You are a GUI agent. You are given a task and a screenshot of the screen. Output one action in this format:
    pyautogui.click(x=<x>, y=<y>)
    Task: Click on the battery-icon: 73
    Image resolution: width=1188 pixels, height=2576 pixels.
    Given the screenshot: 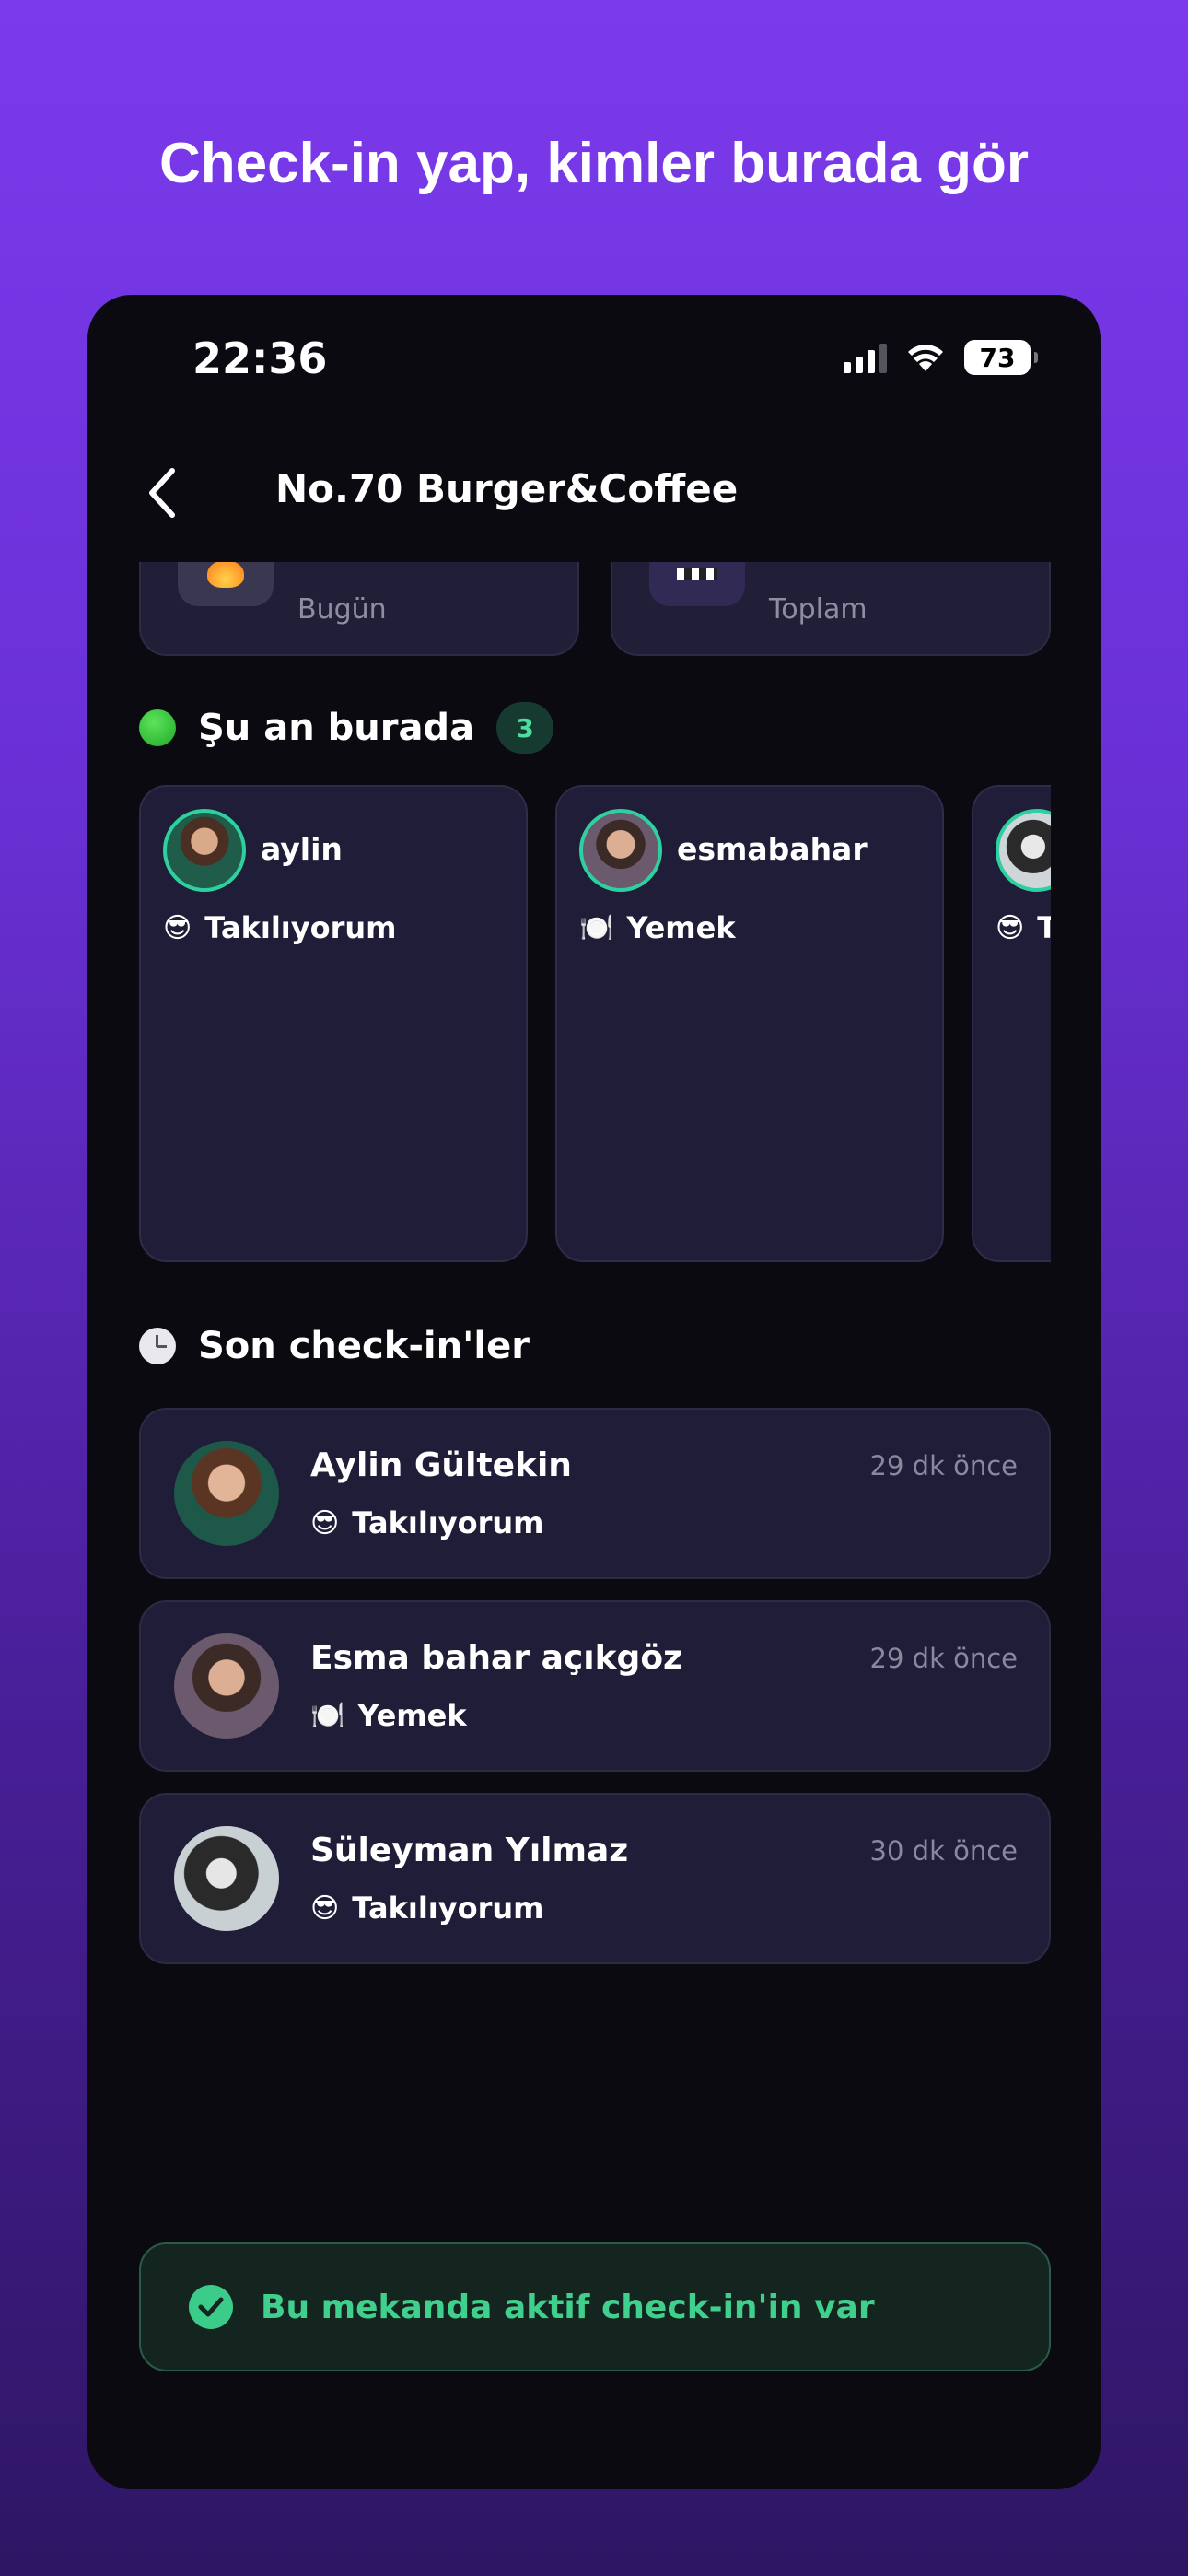 What is the action you would take?
    pyautogui.click(x=1001, y=357)
    